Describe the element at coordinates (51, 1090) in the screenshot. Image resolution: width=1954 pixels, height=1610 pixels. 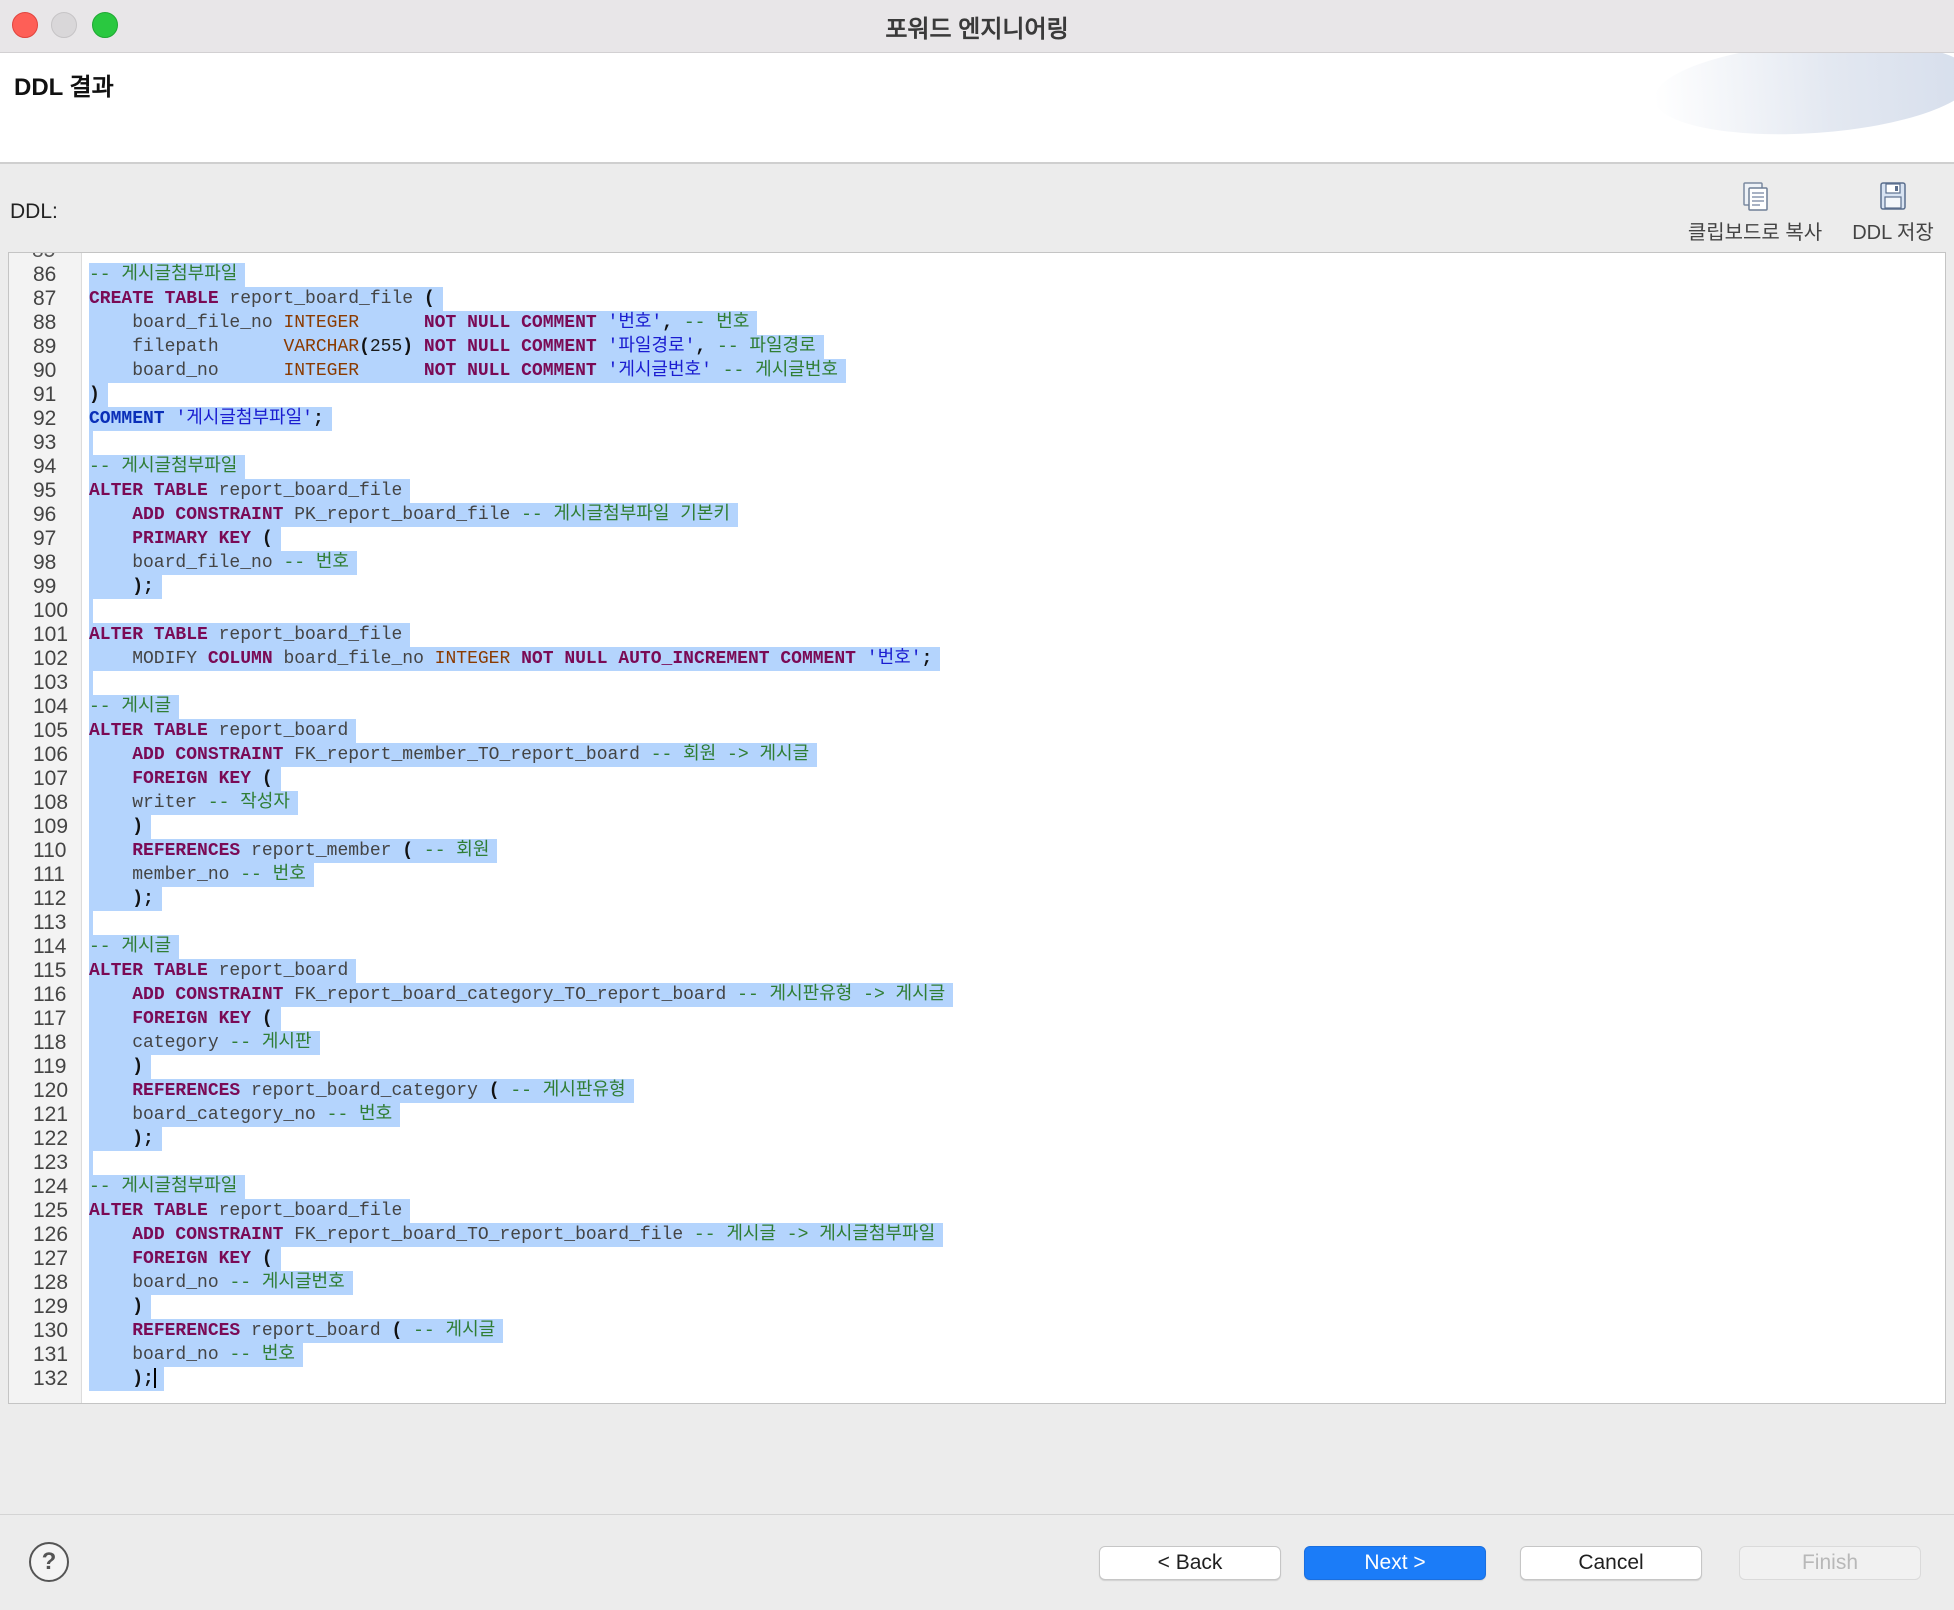
I see `line-number: 120` at that location.